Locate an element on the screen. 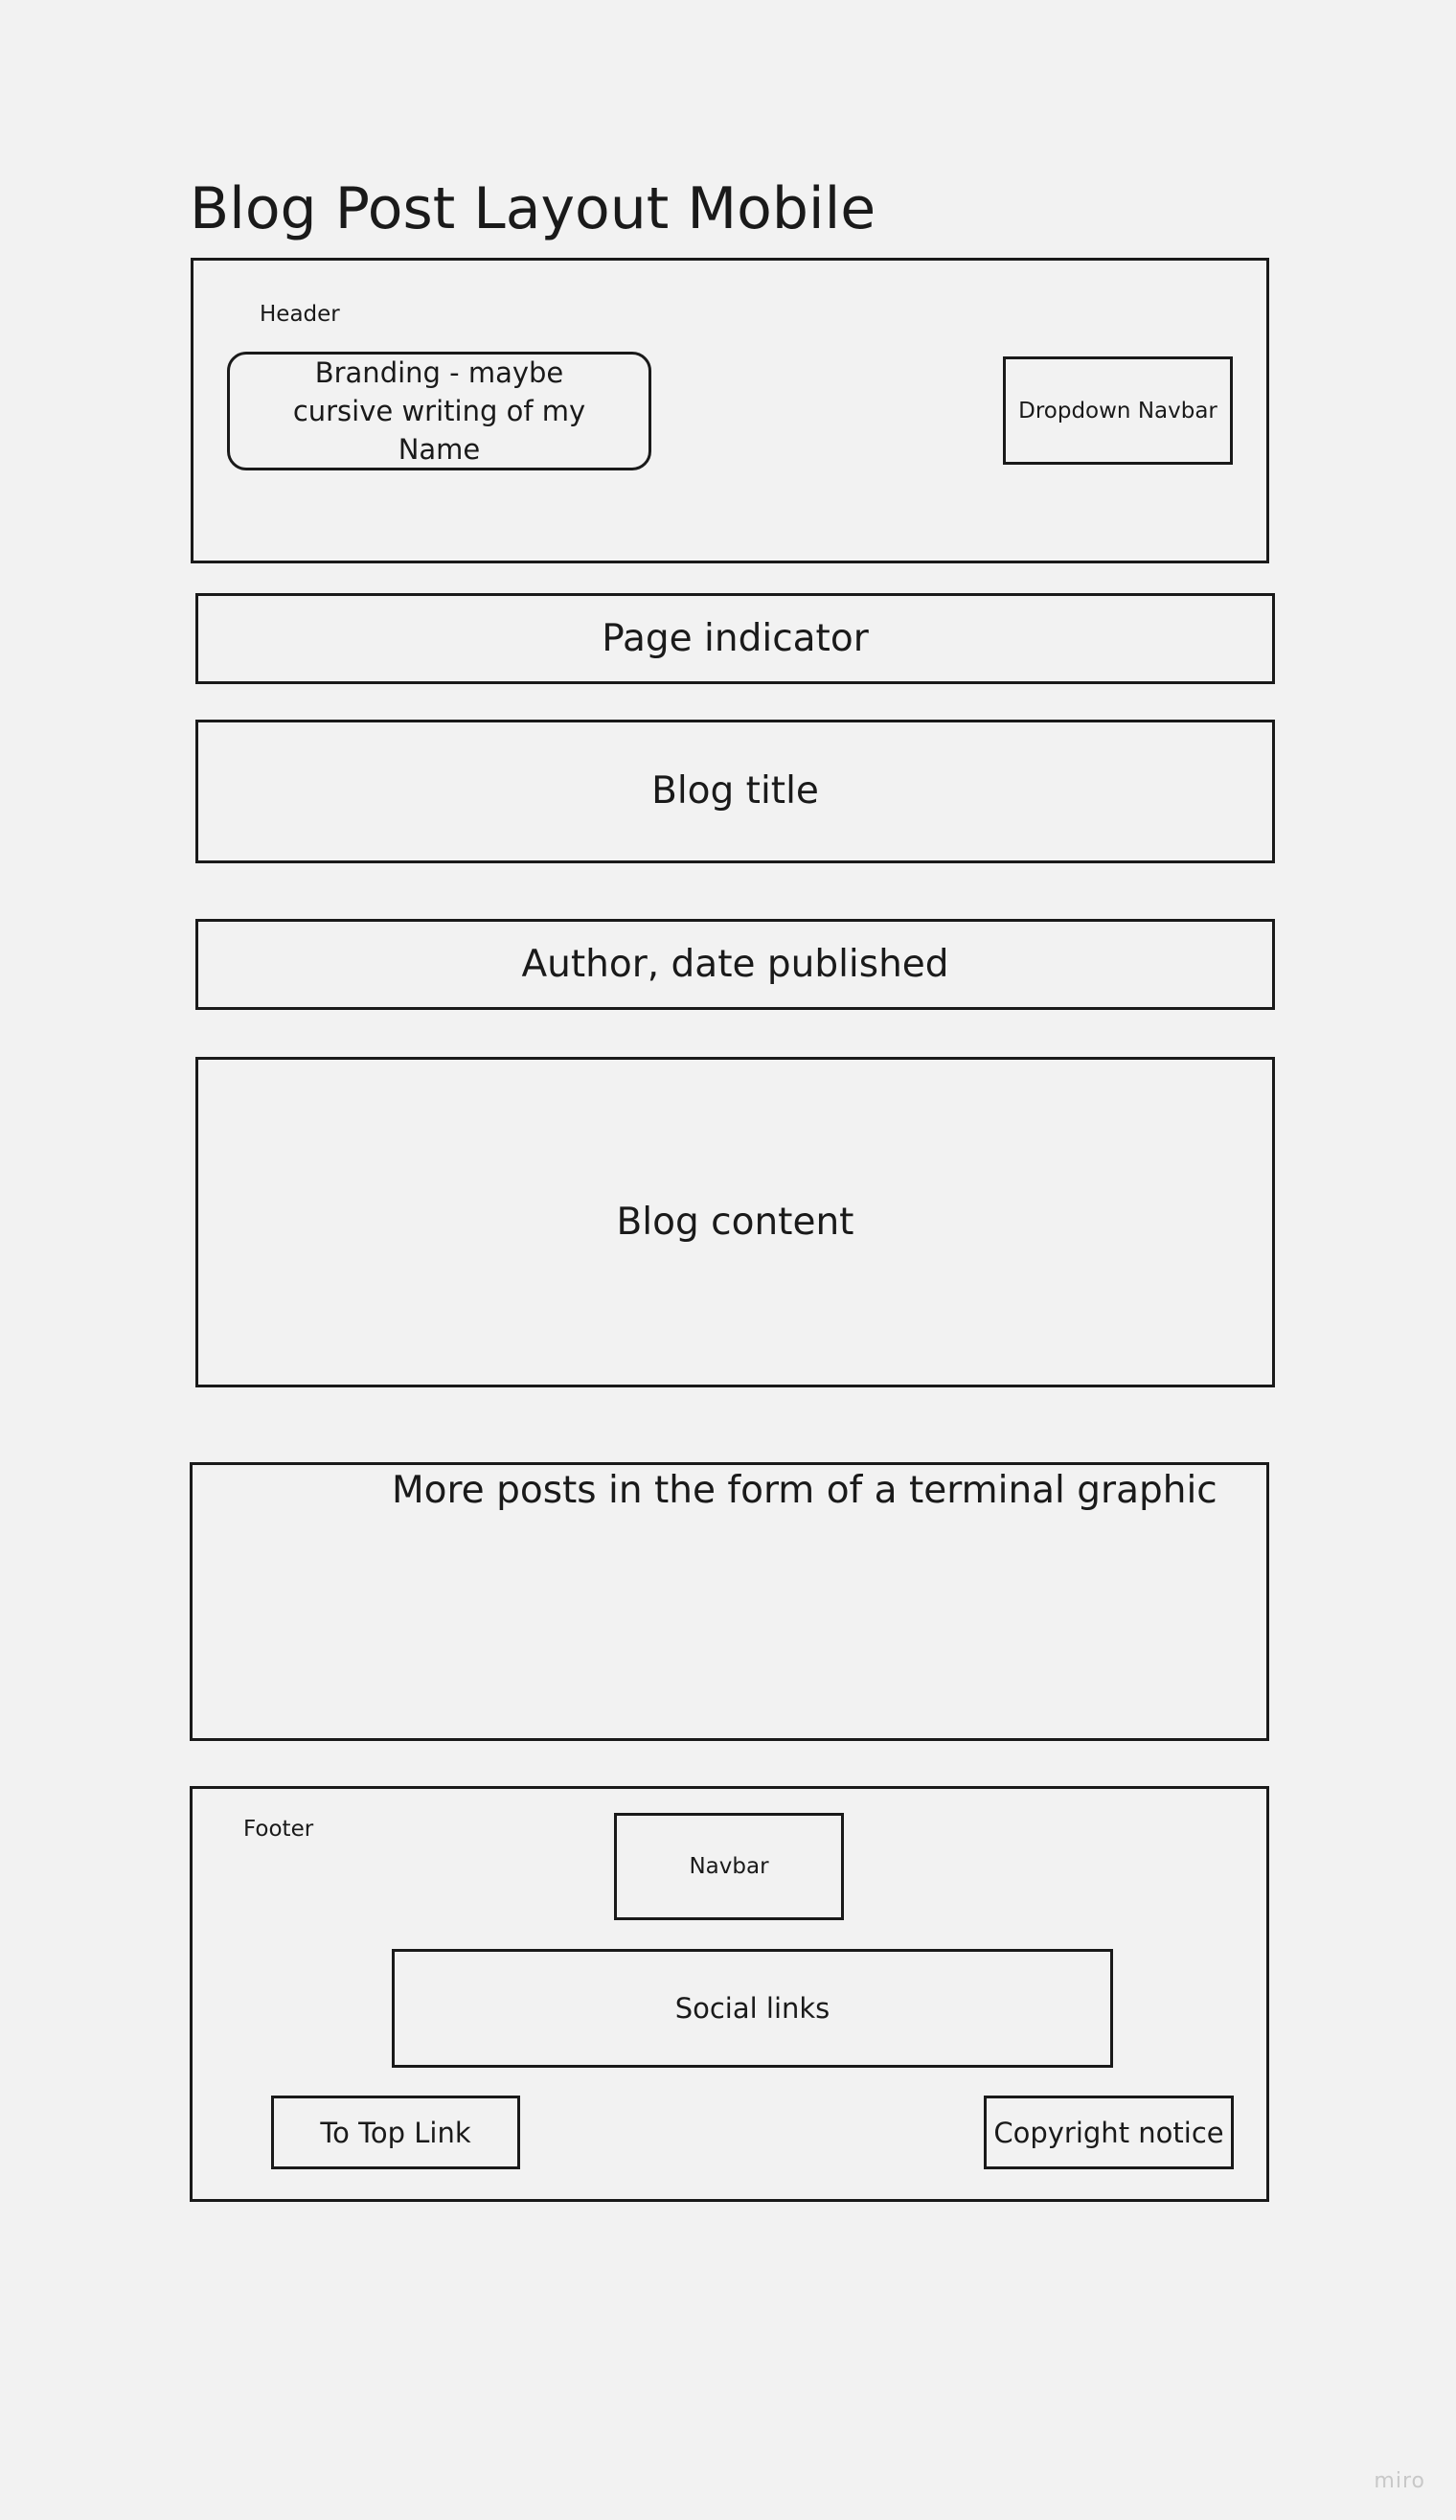  copyright-notice-box: Copyright notice is located at coordinates (1109, 2132).